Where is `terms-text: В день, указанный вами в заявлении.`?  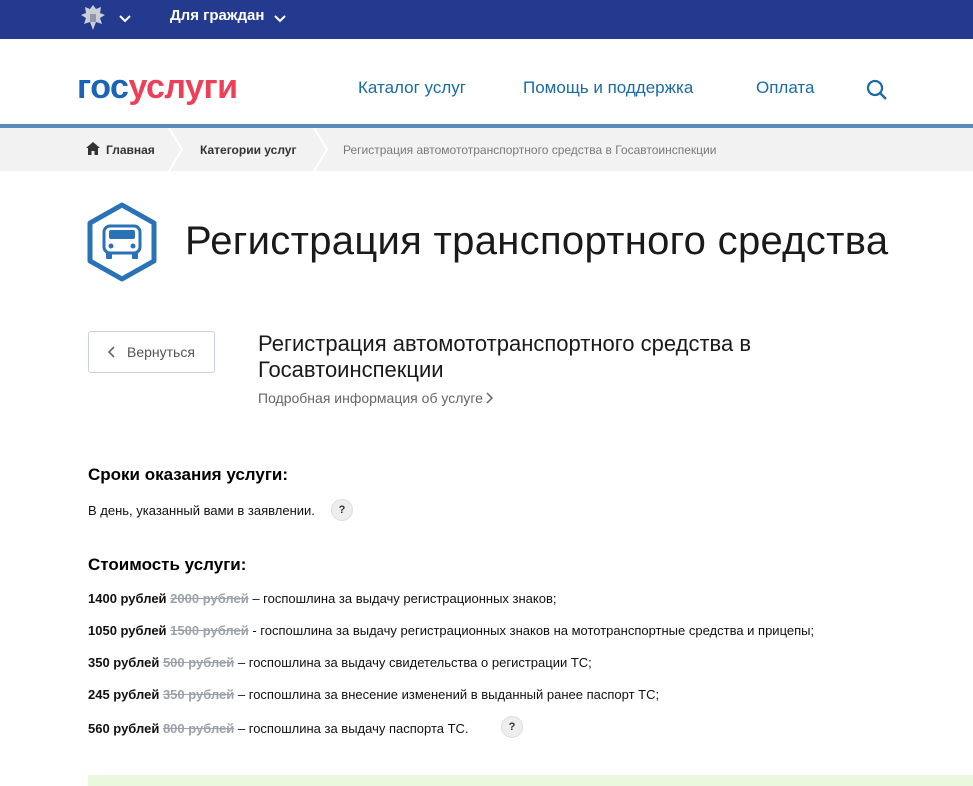
terms-text: В день, указанный вами в заявлении. is located at coordinates (201, 510).